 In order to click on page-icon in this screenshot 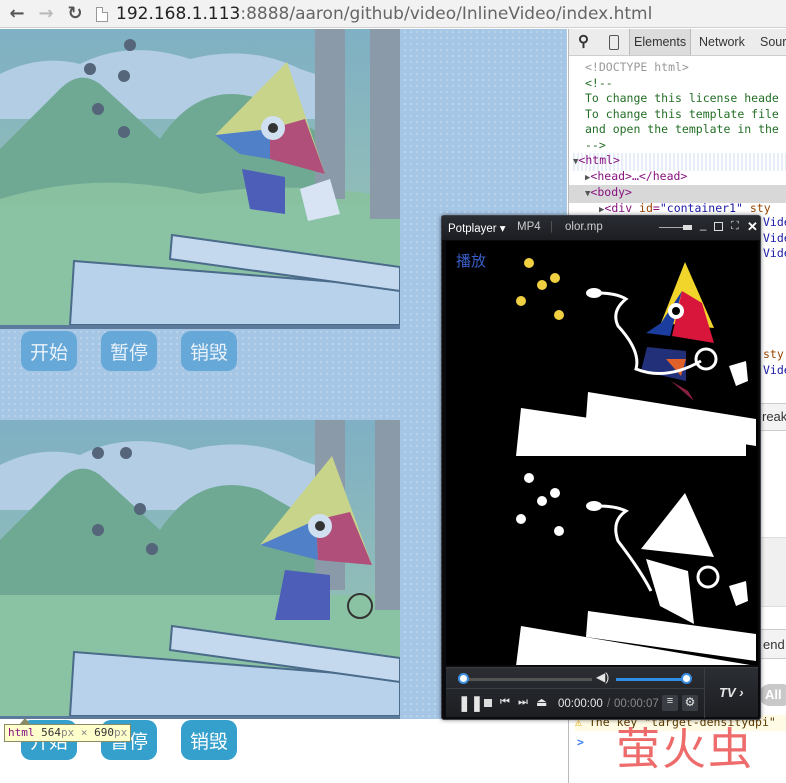, I will do `click(102, 14)`.